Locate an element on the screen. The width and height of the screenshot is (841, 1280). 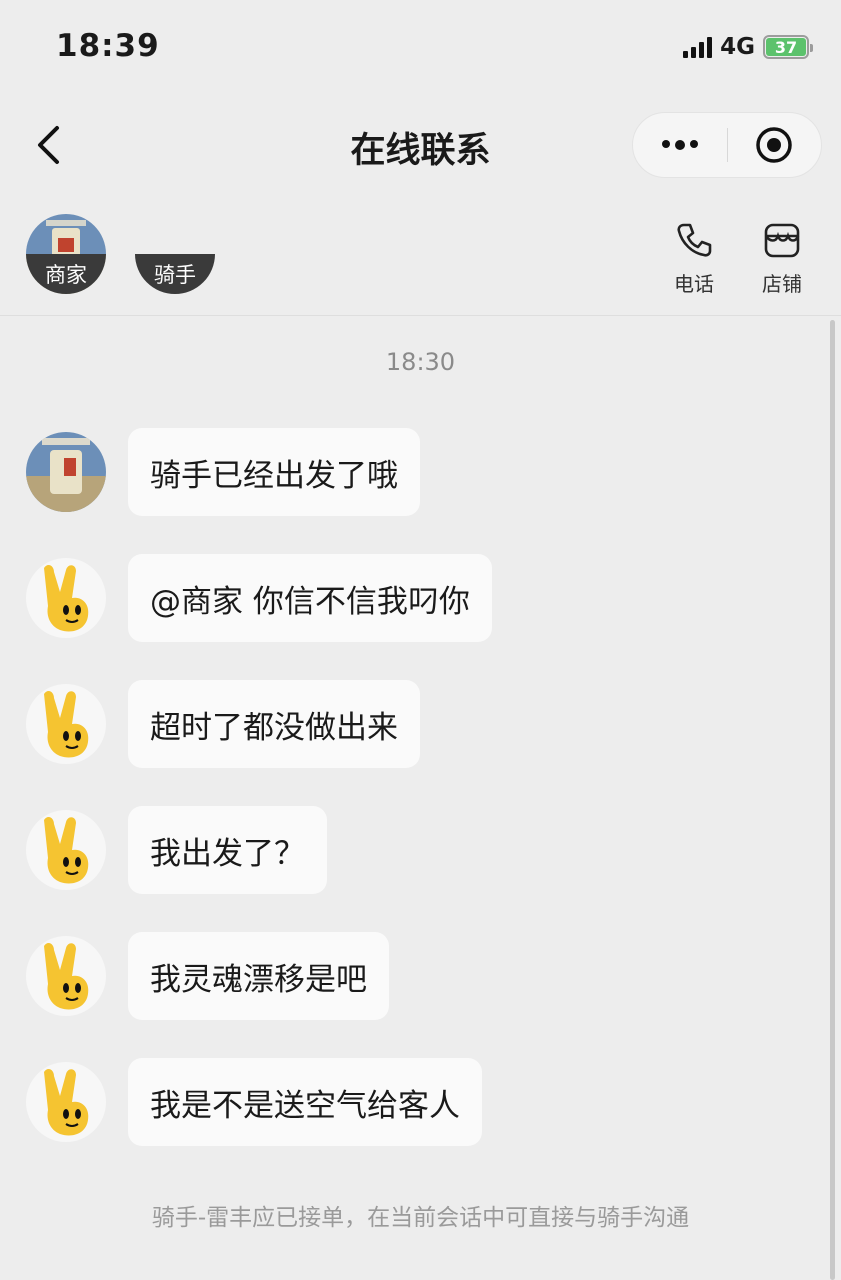
message-bubble: 骑手已经出发了哦 is located at coordinates (274, 472).